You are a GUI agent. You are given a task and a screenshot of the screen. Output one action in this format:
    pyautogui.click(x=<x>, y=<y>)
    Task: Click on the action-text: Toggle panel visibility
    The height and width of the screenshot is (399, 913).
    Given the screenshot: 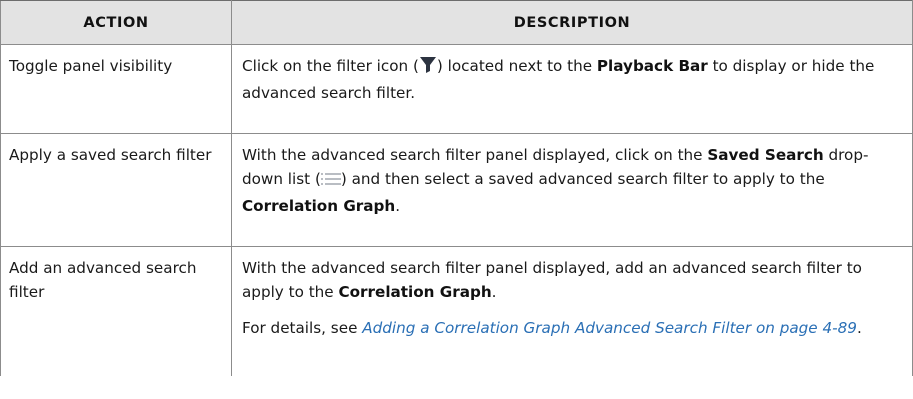 What is the action you would take?
    pyautogui.click(x=91, y=66)
    